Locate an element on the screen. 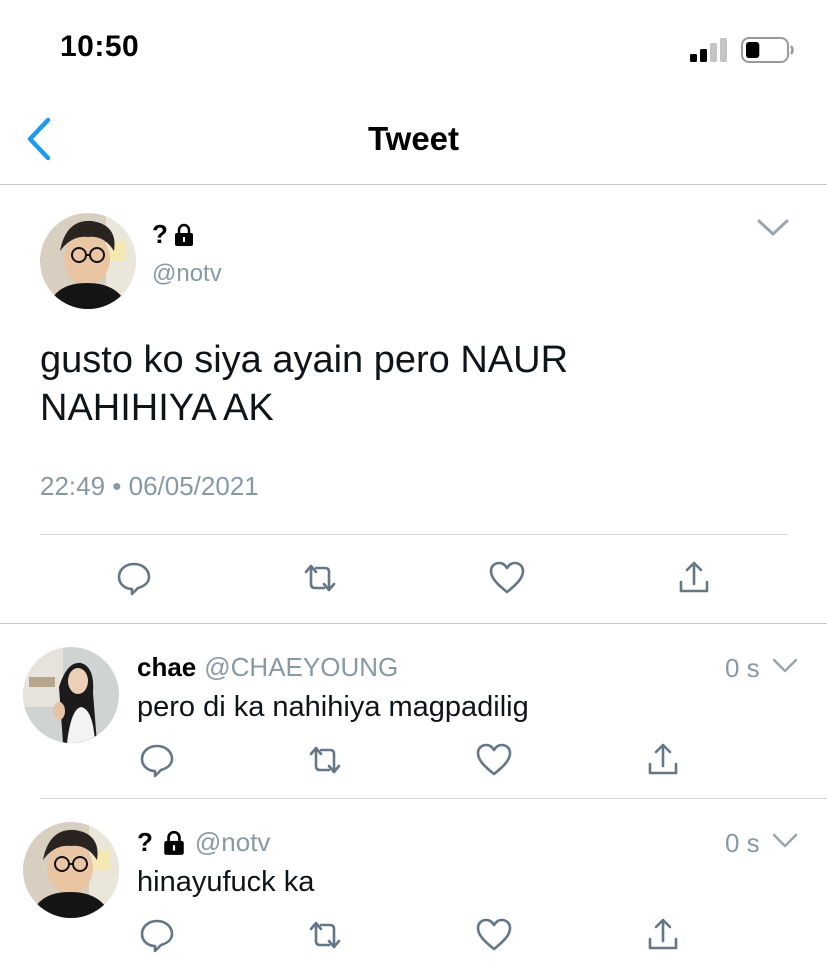 This screenshot has height=965, width=827. author-display-name: ? is located at coordinates (160, 234).